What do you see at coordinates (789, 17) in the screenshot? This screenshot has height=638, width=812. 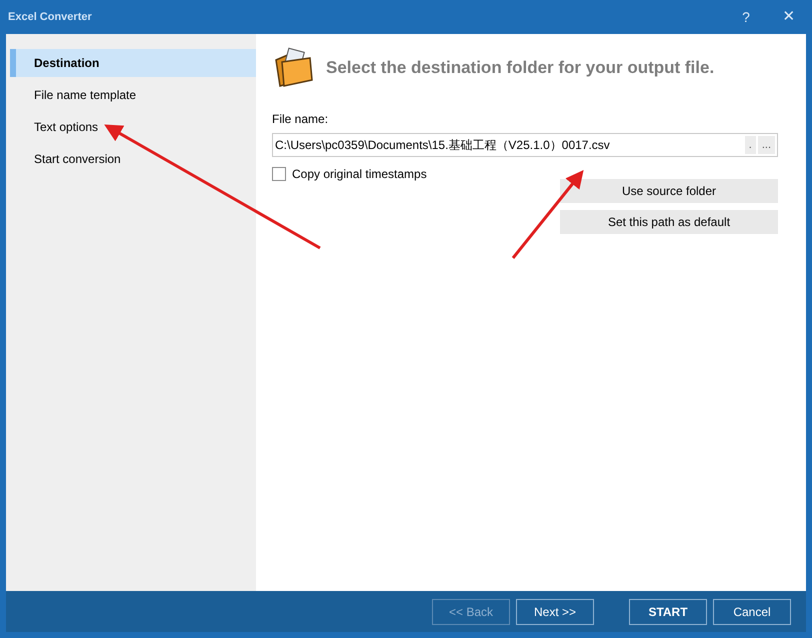 I see `close-button: ✕` at bounding box center [789, 17].